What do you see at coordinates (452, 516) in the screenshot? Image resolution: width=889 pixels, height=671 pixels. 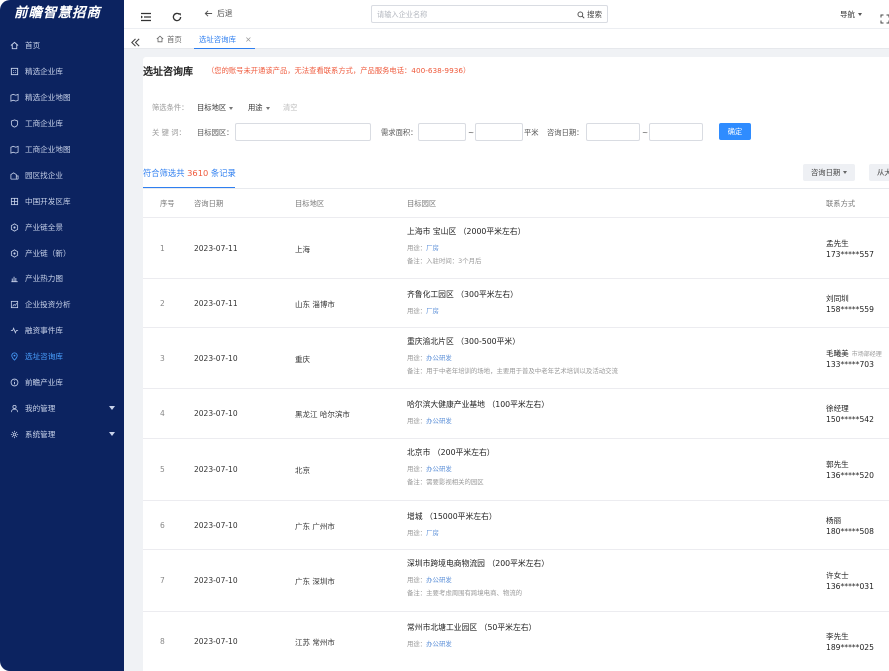 I see `row-park: 增城 （15000平米左右）` at bounding box center [452, 516].